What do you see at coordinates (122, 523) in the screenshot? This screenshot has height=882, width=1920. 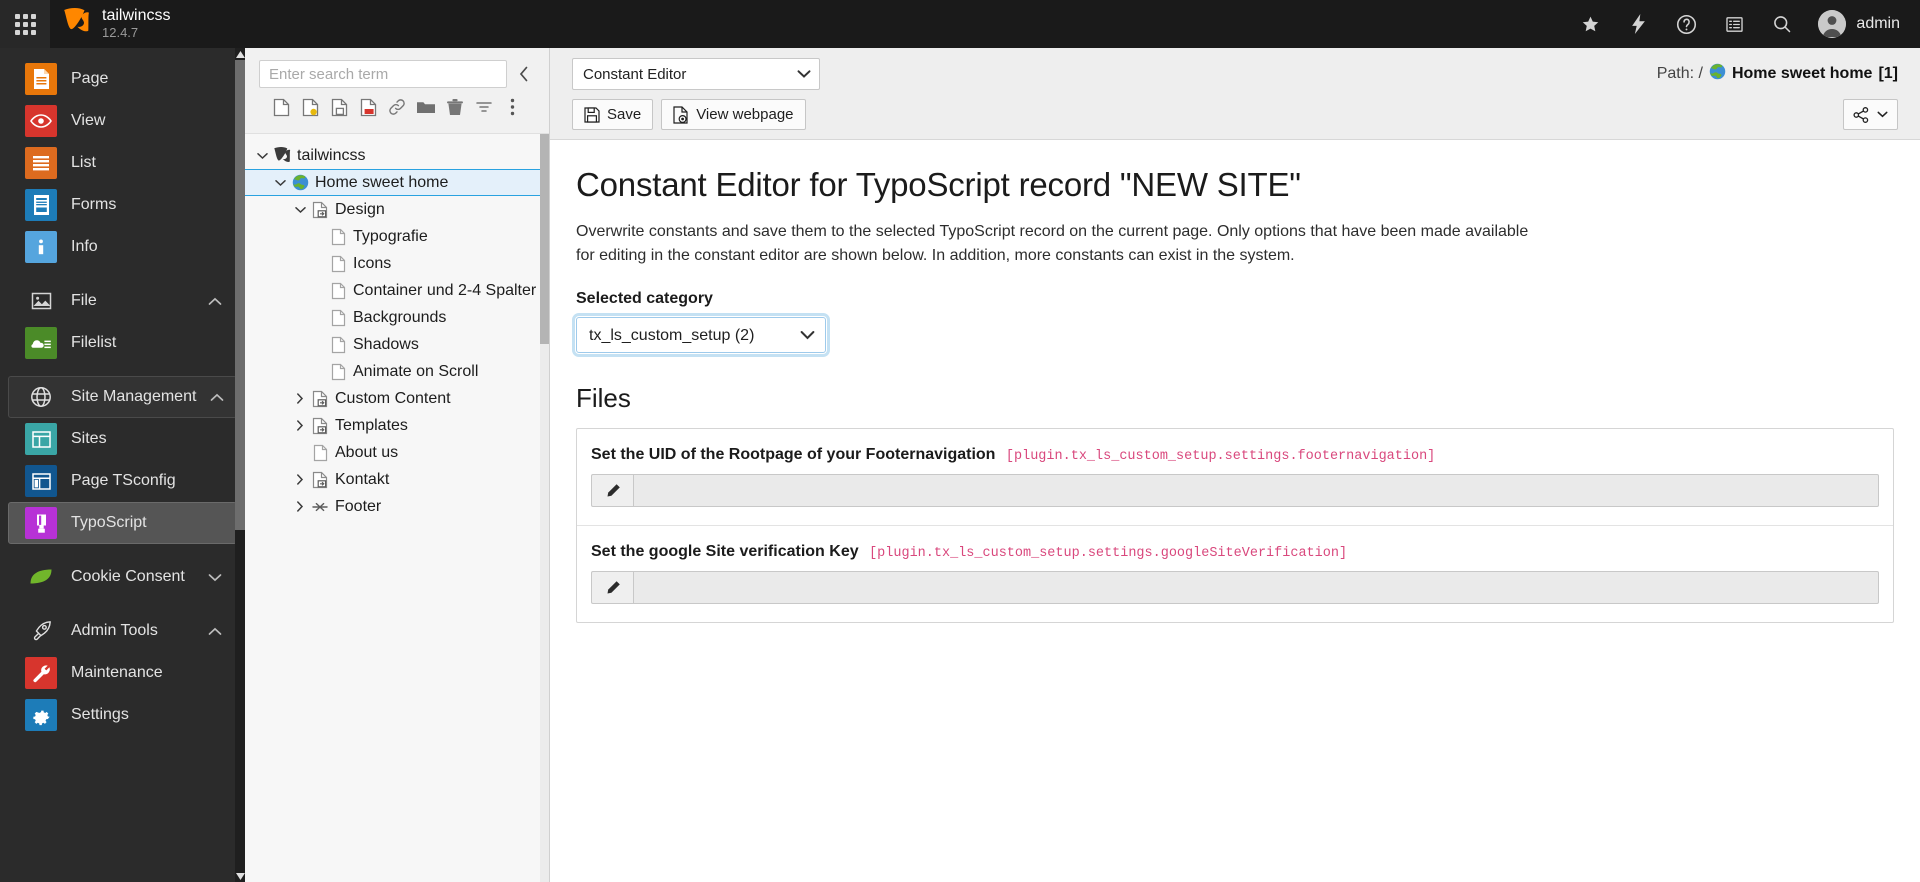 I see `sidebar-item-typoscript: TypoScript` at bounding box center [122, 523].